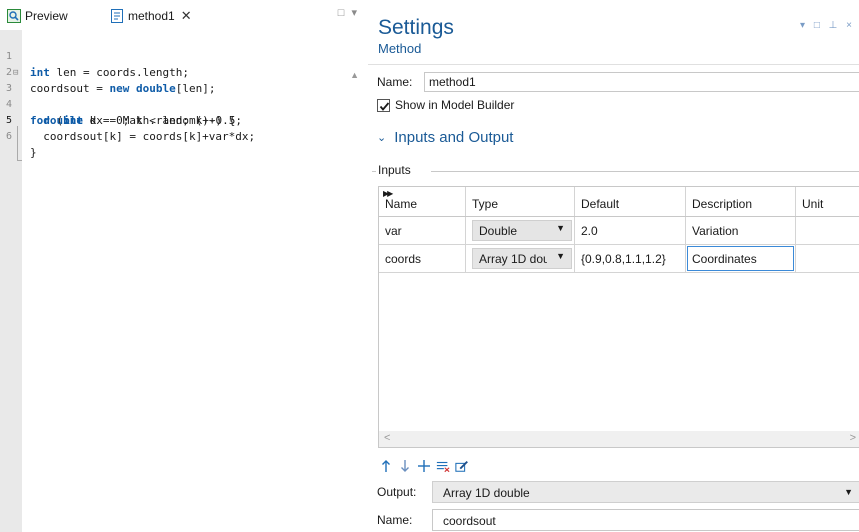  I want to click on move-down-icon, so click(405, 466).